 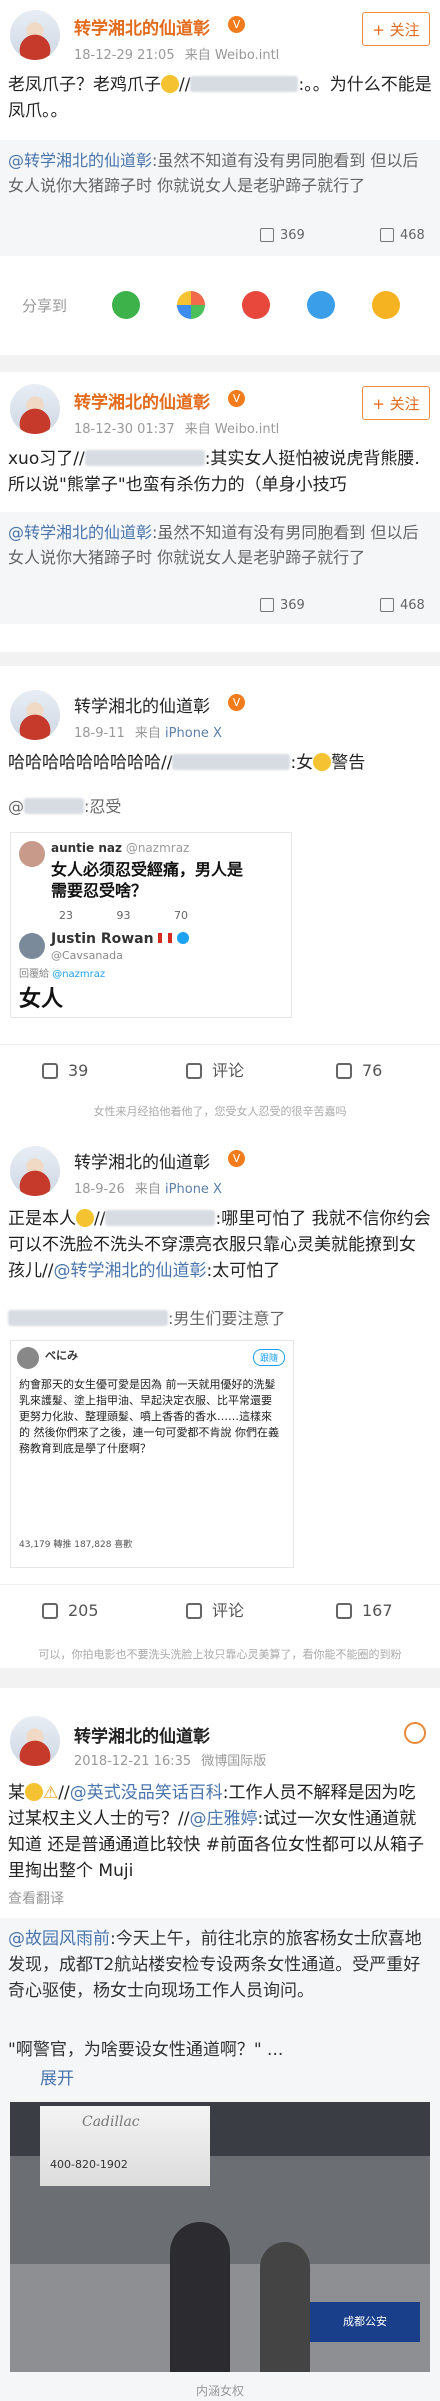 I want to click on repost-button: 205, so click(x=70, y=1611).